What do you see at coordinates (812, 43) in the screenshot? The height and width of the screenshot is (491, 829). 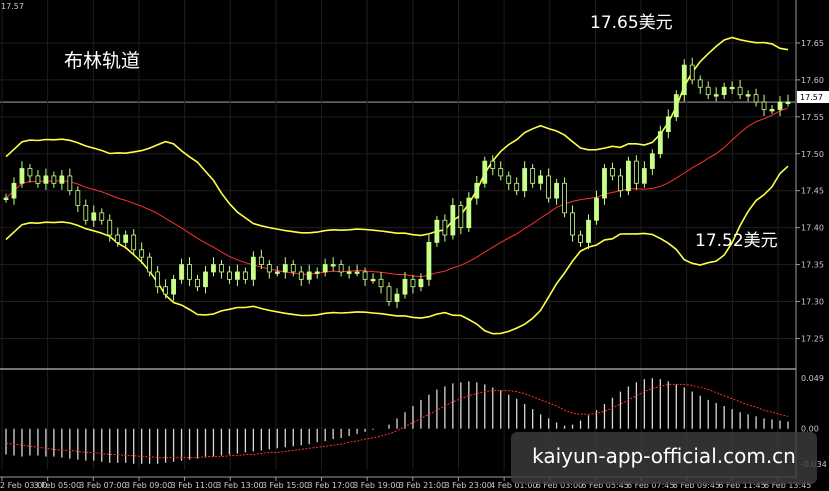 I see `y-tick-label: 17.65` at bounding box center [812, 43].